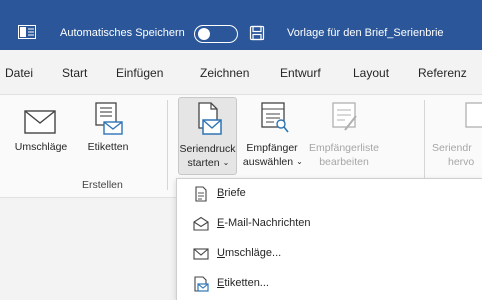 This screenshot has width=482, height=300. What do you see at coordinates (329, 194) in the screenshot?
I see `menu-item-briefe: Briefe` at bounding box center [329, 194].